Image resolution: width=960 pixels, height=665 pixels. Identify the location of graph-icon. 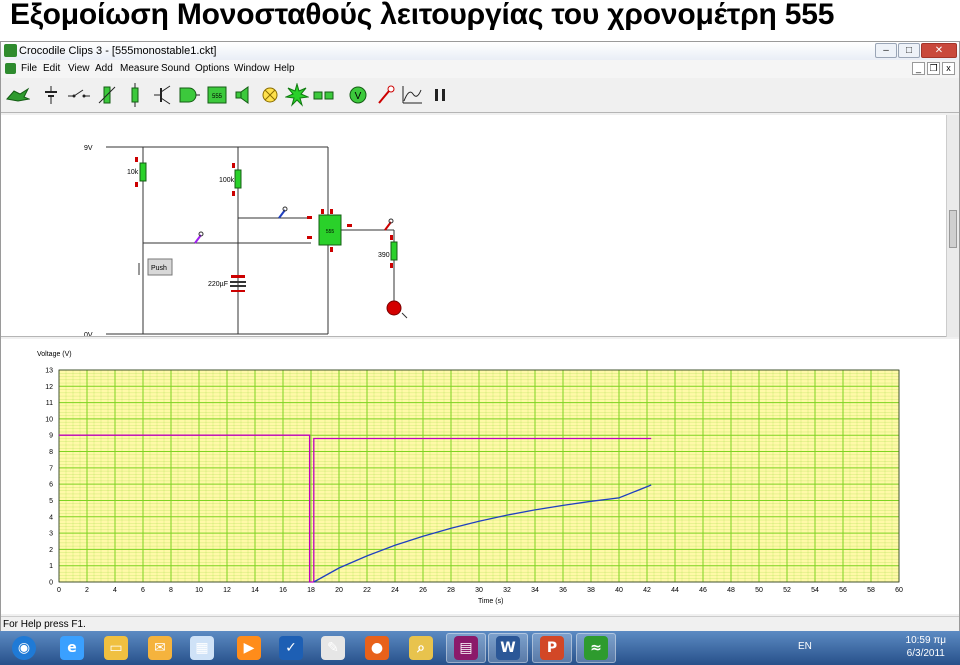
(412, 95).